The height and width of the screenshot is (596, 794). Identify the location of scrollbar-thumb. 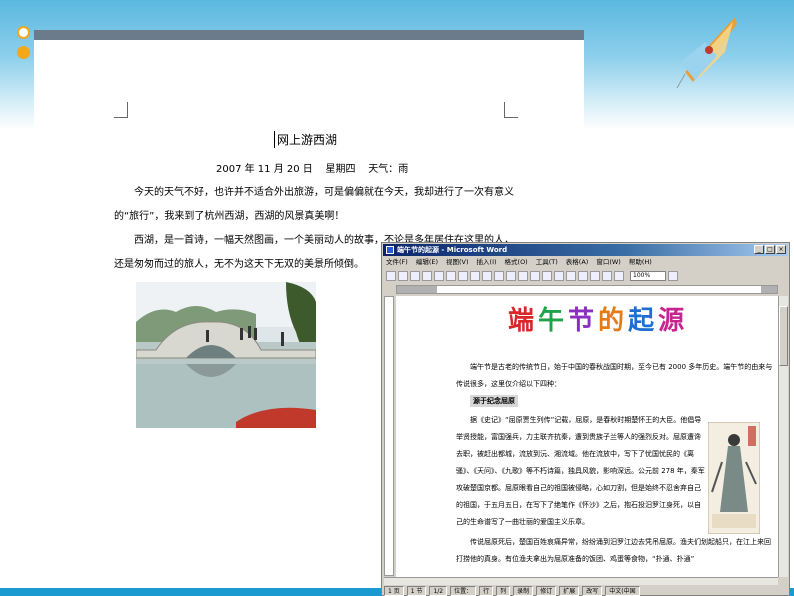
(783, 336).